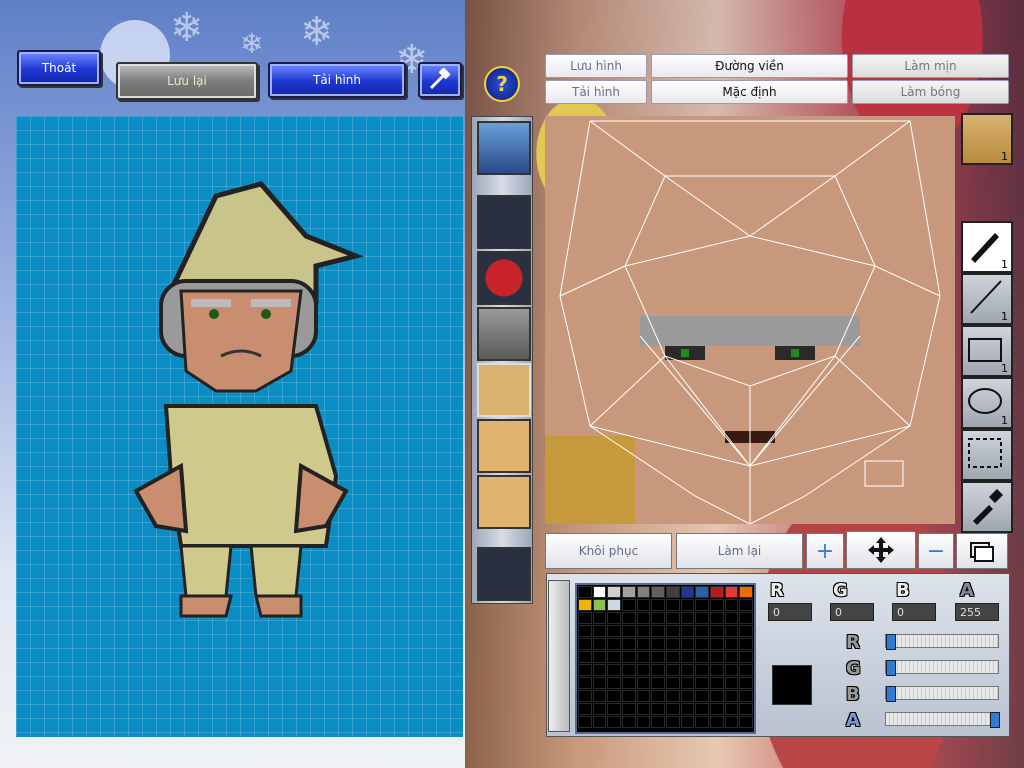  I want to click on color-palette, so click(665, 658).